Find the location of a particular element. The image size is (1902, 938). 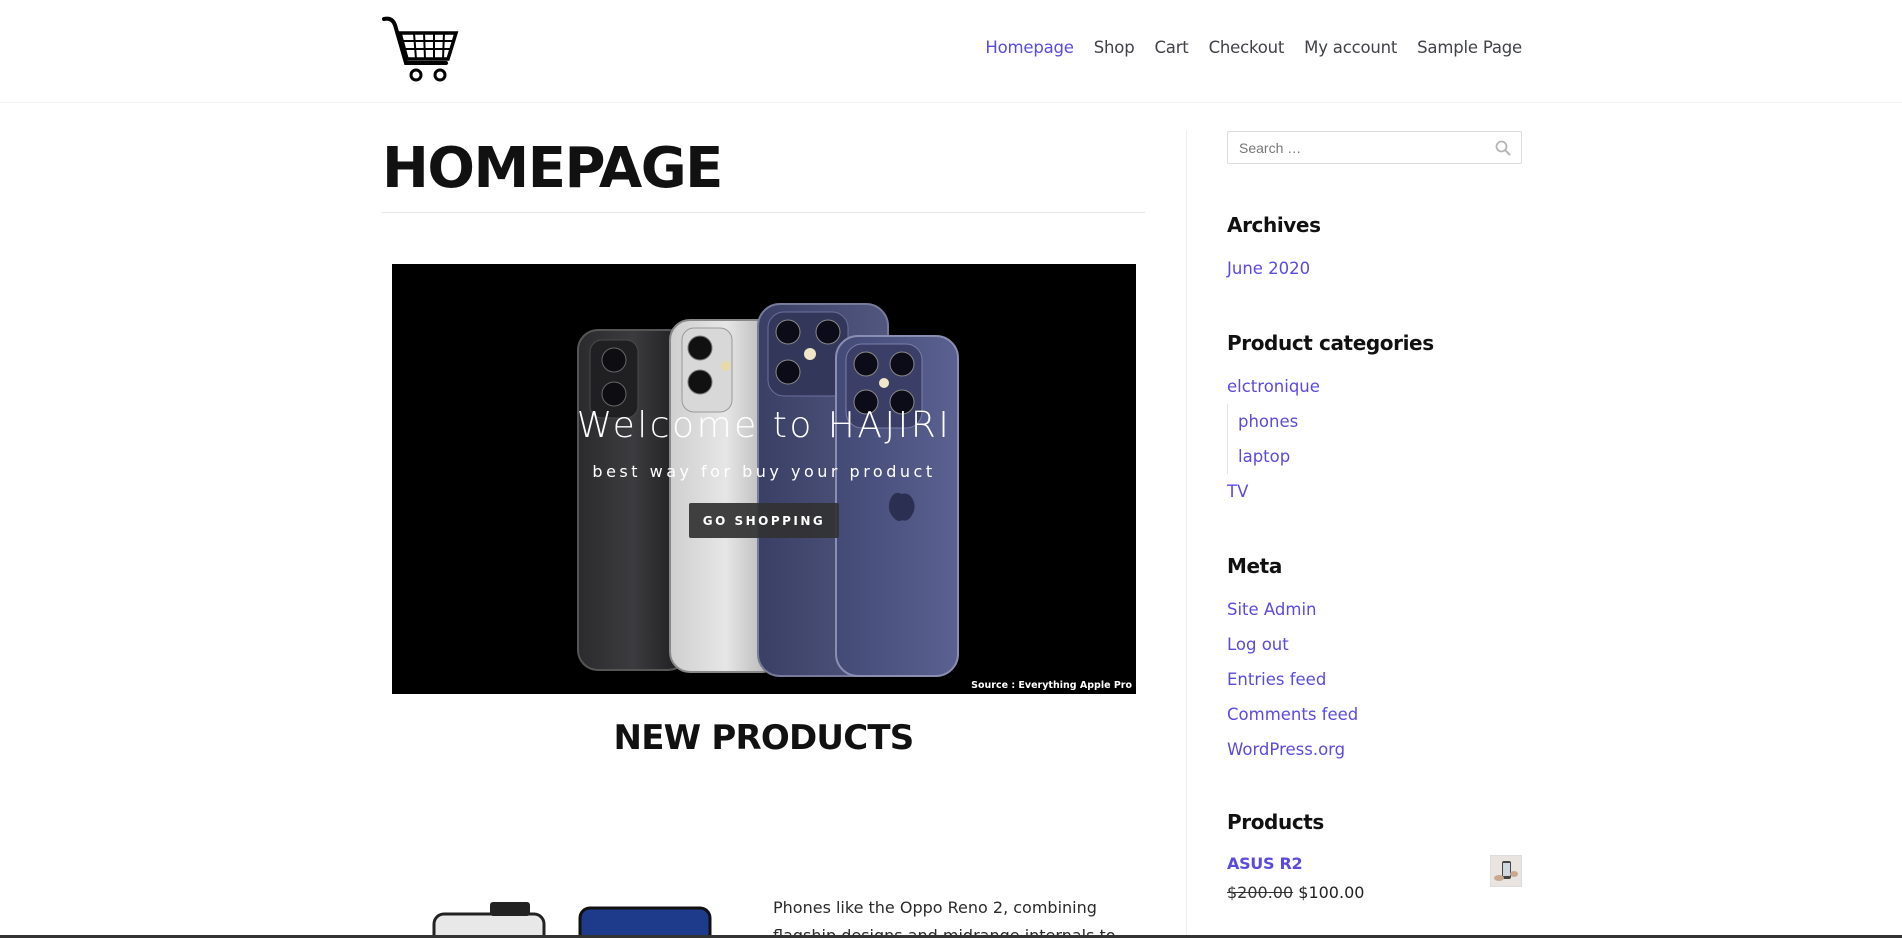

search-form is located at coordinates (1374, 147).